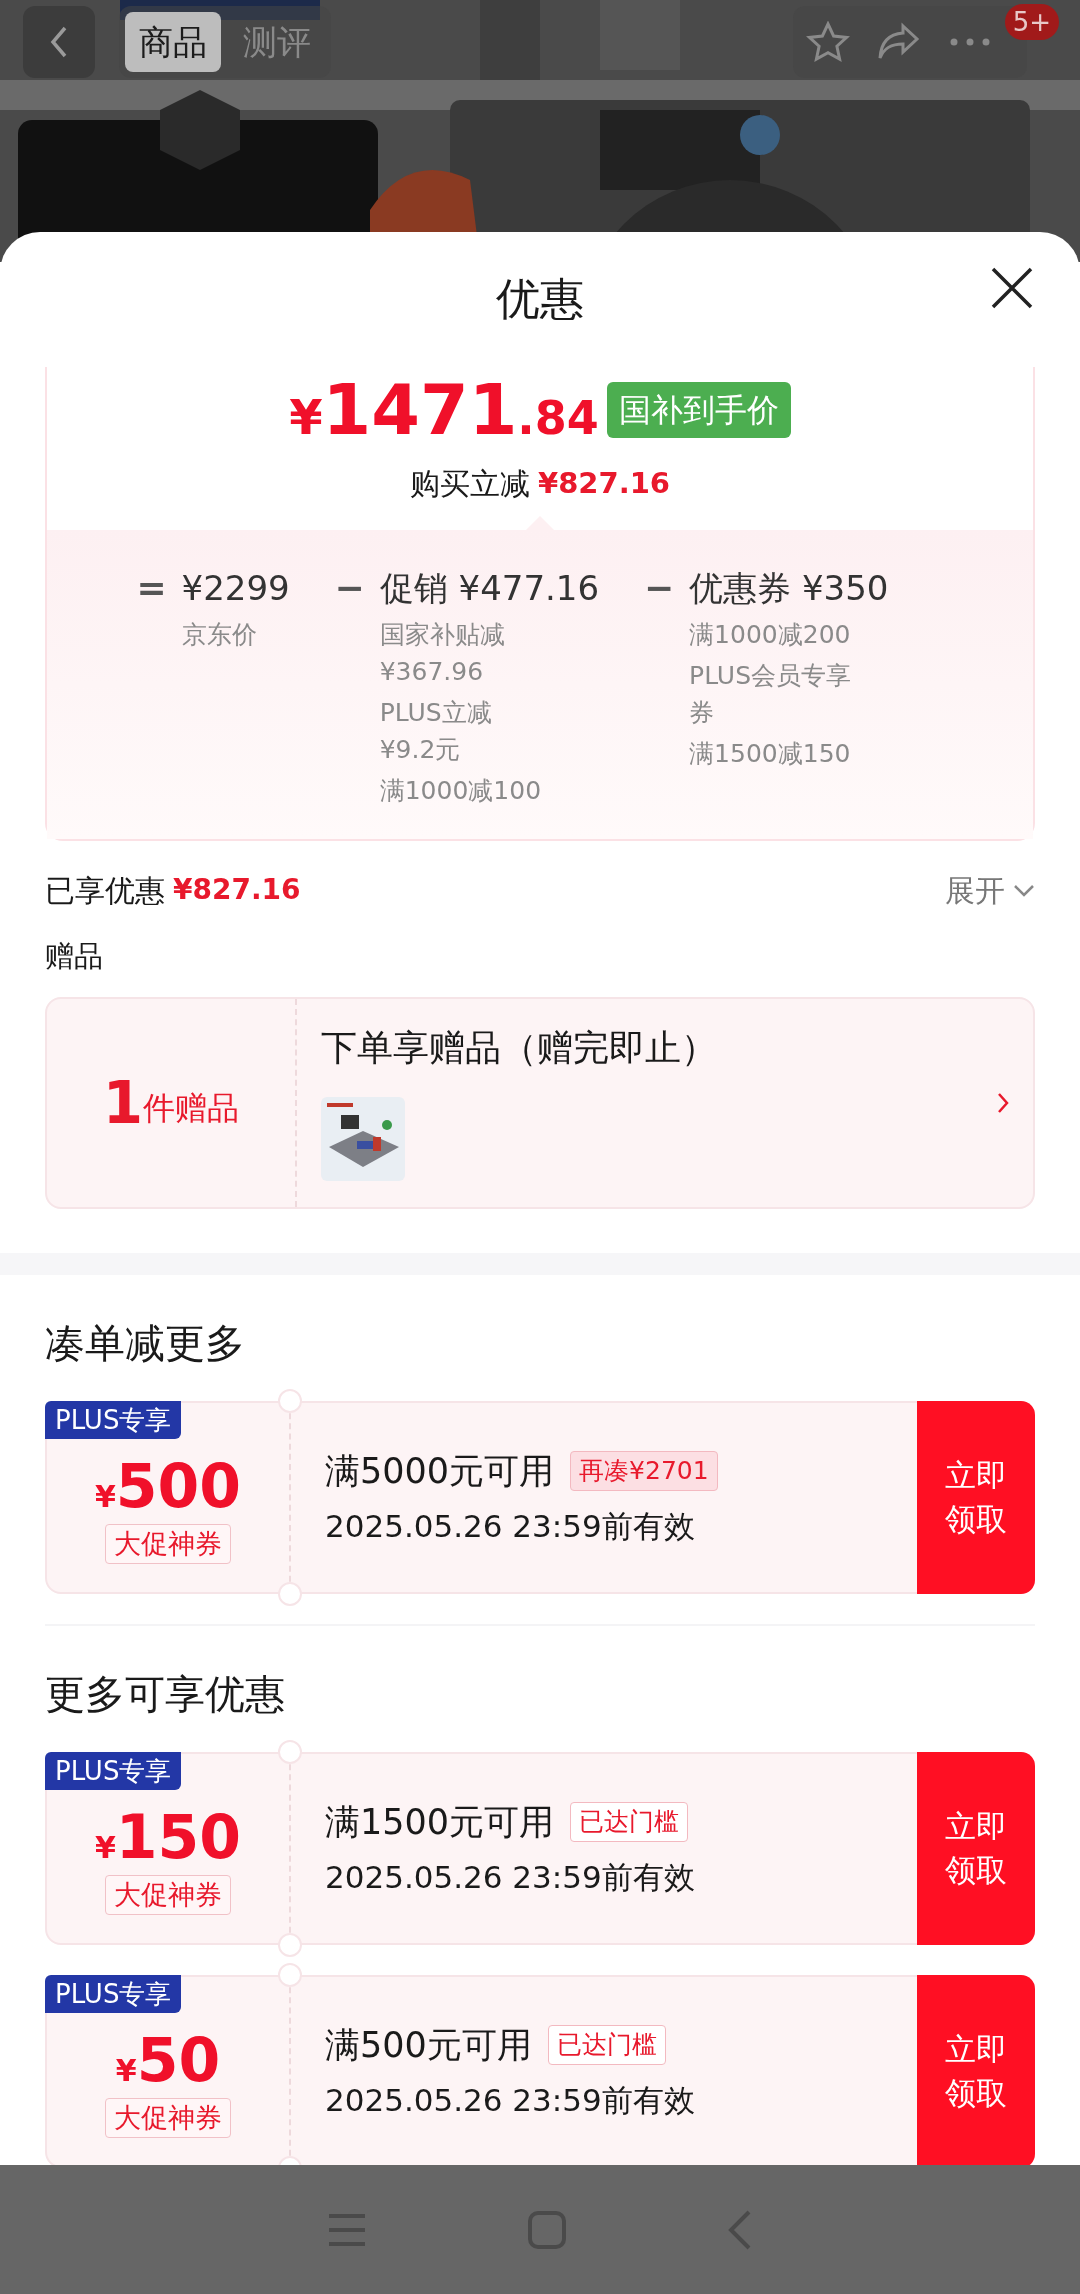  What do you see at coordinates (168, 1486) in the screenshot?
I see `coupon-amount: ¥500` at bounding box center [168, 1486].